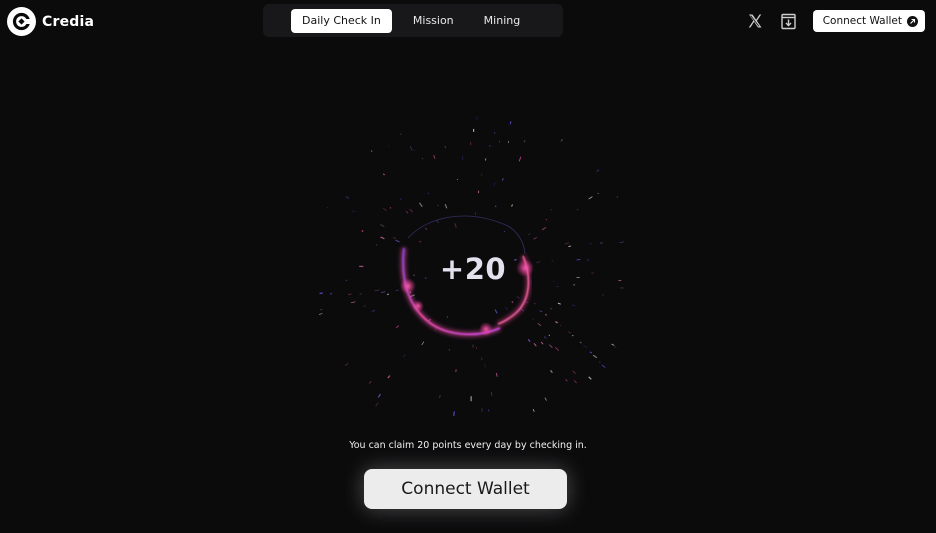 The width and height of the screenshot is (936, 533). Describe the element at coordinates (502, 21) in the screenshot. I see `tab-mining: Mining` at that location.